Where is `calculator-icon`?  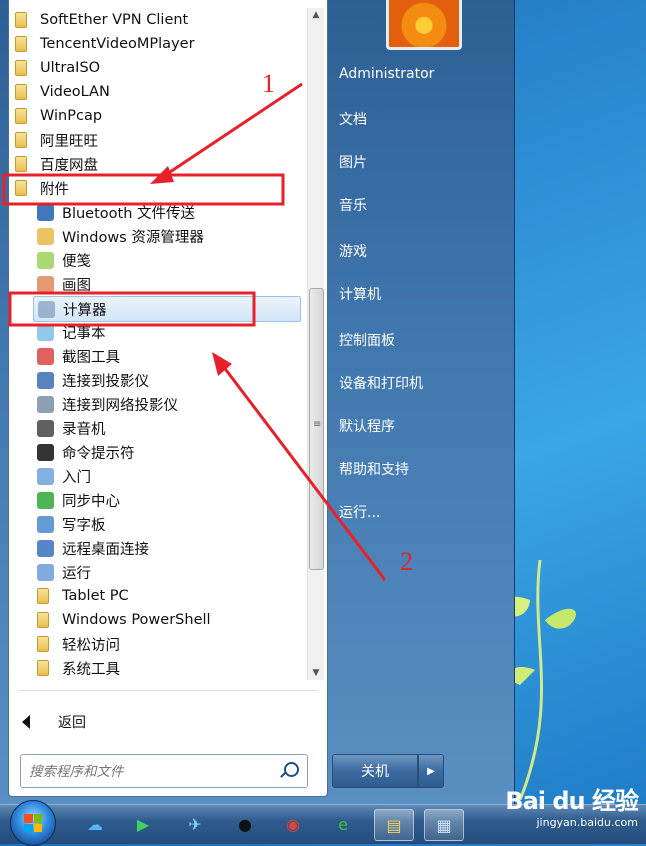
calculator-icon is located at coordinates (46, 309).